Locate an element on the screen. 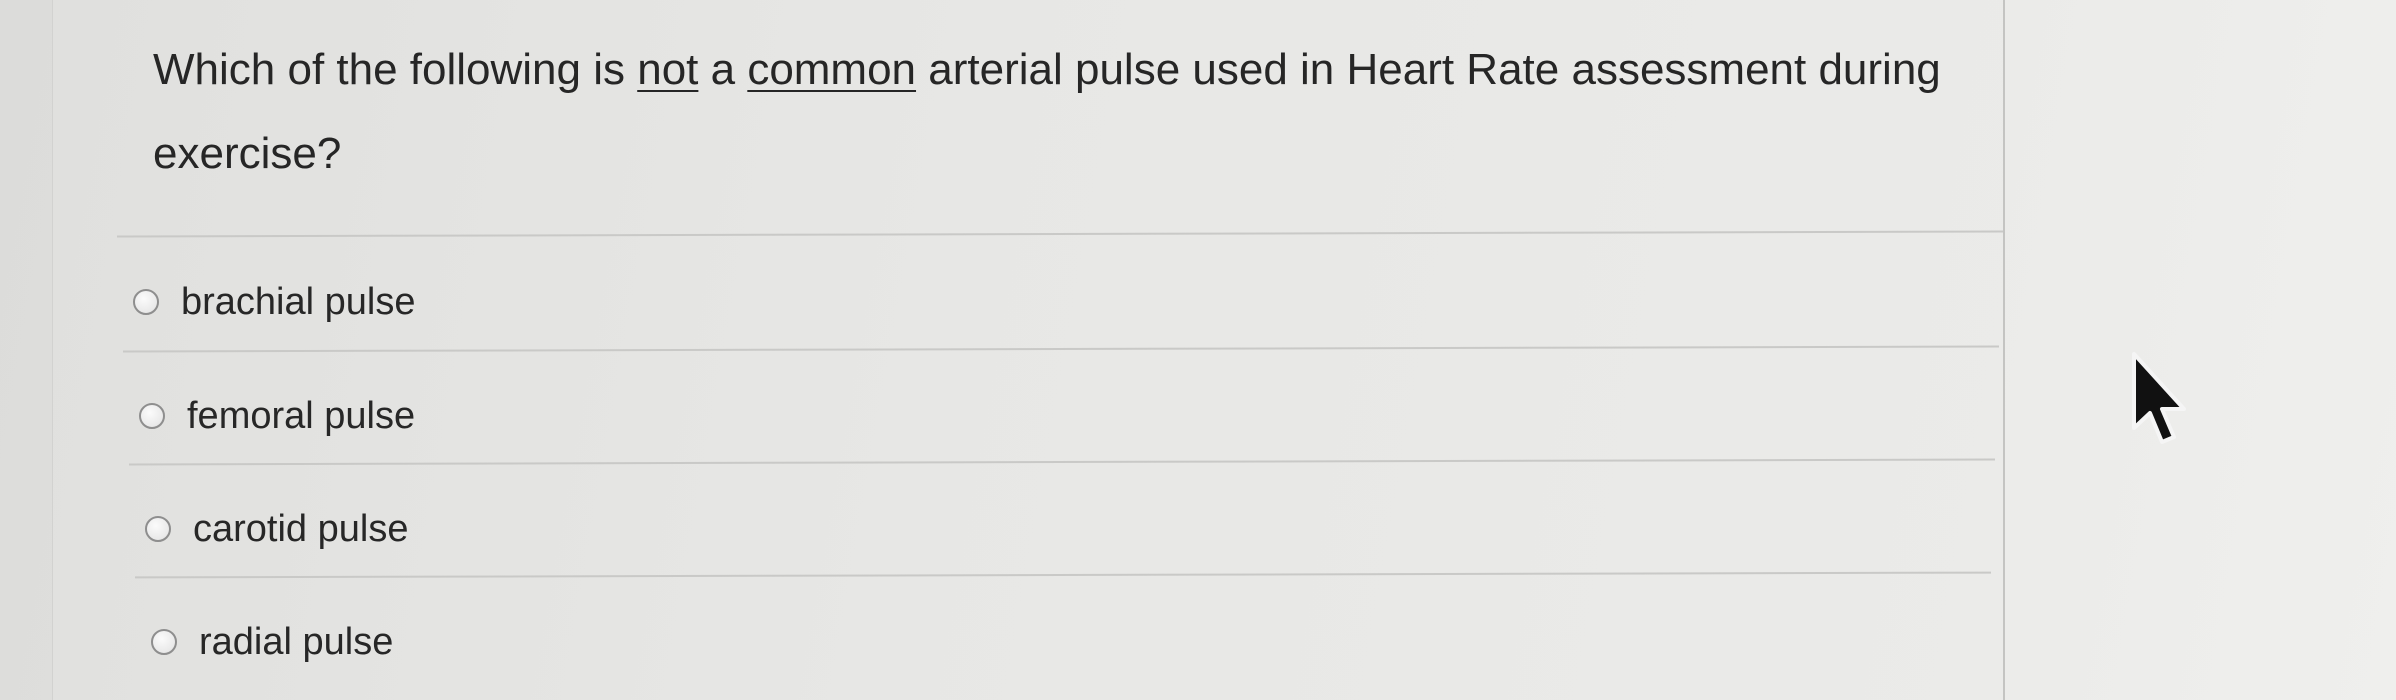  option-label: brachial pulse is located at coordinates (298, 301).